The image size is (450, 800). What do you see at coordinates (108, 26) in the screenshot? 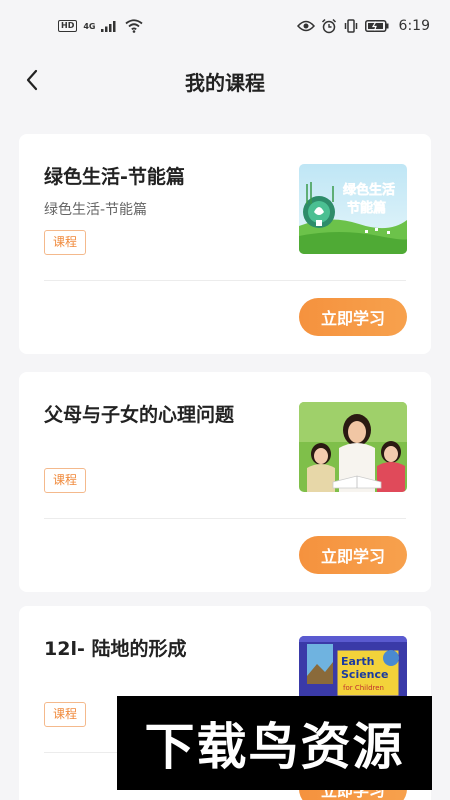
I see `signal-icon` at bounding box center [108, 26].